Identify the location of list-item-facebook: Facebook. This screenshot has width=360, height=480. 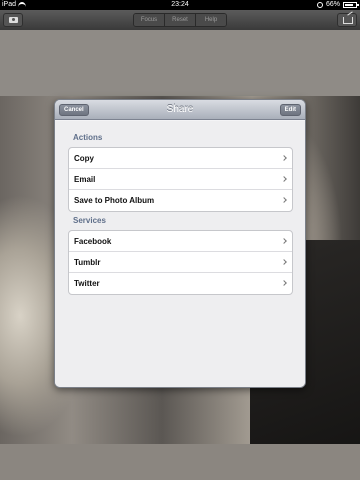
(180, 241).